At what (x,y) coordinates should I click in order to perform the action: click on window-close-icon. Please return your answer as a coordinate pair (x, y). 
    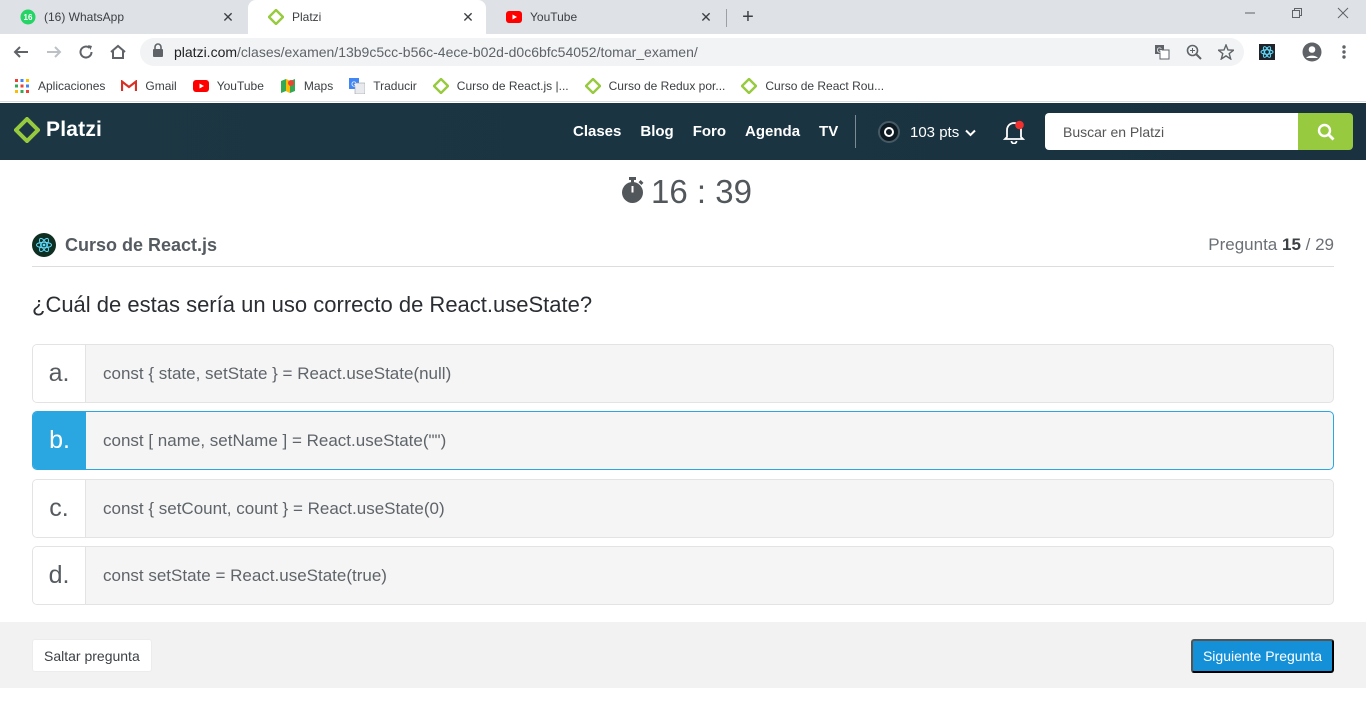
    Looking at the image, I should click on (1343, 14).